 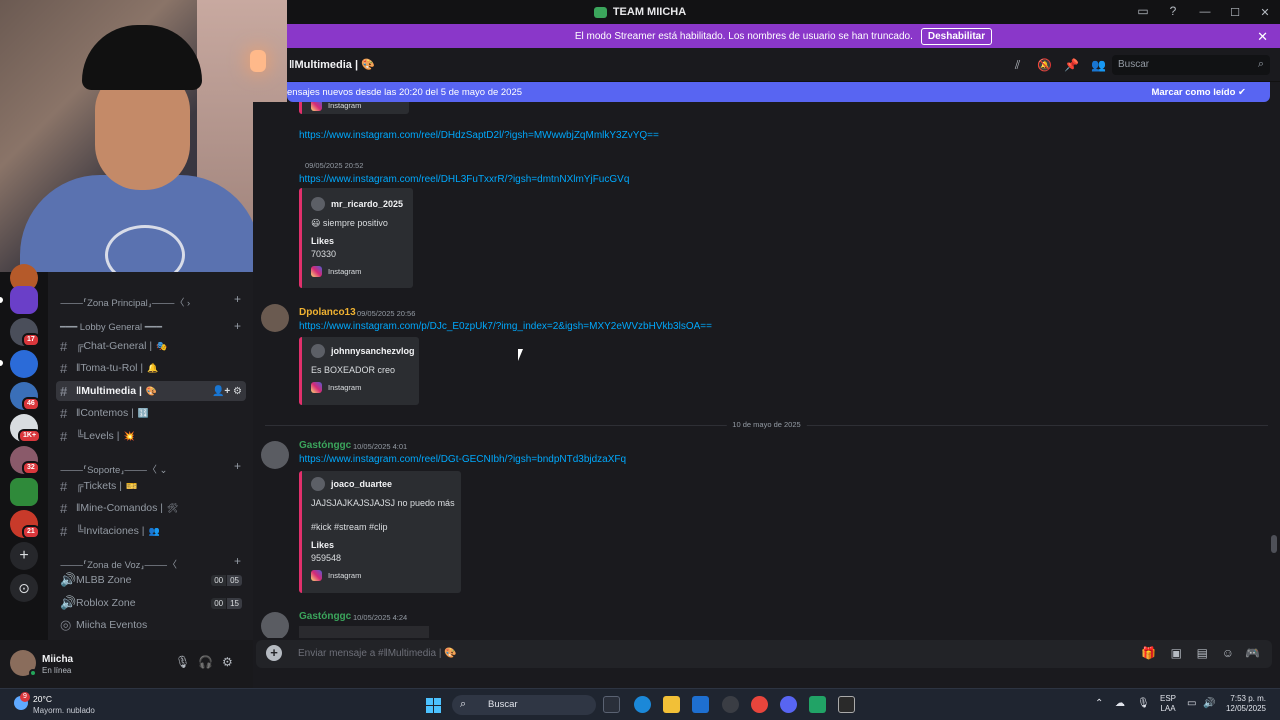 I want to click on mic-tray-icon: 🎙, so click(x=1143, y=703).